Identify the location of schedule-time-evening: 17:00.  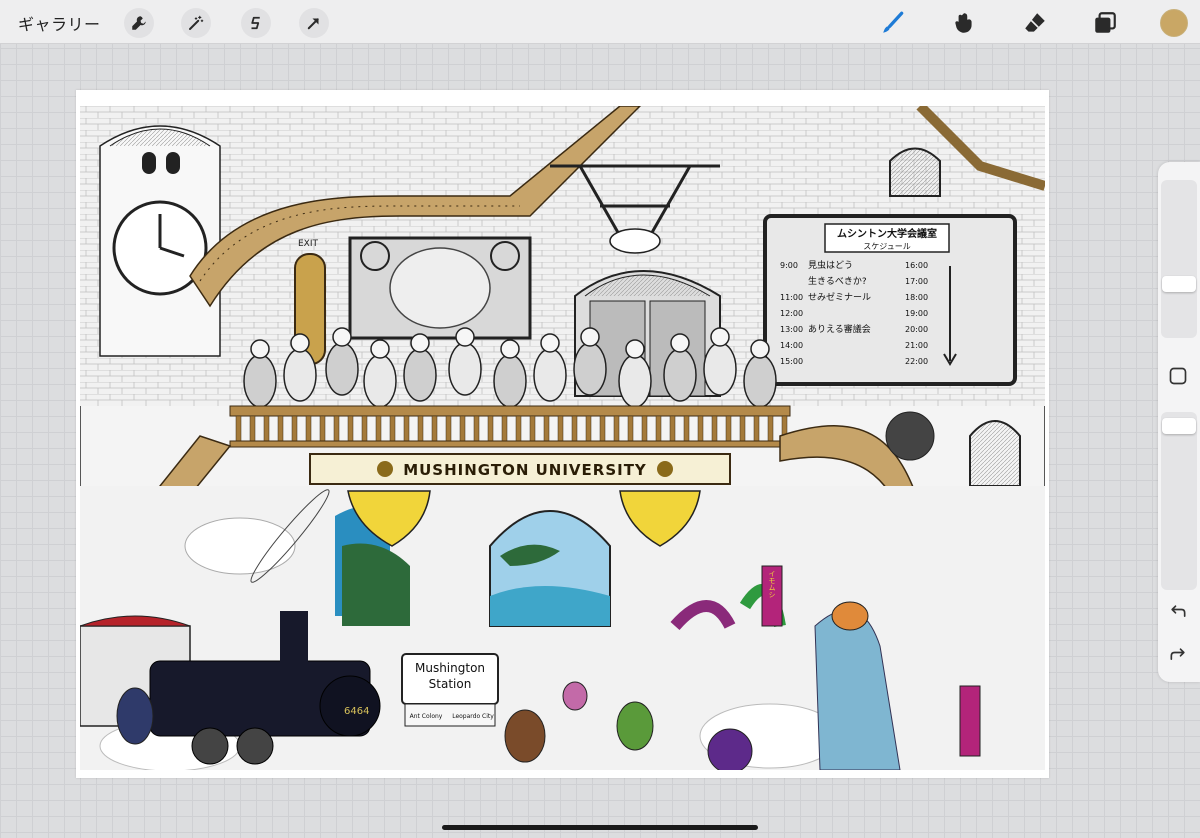
(916, 281).